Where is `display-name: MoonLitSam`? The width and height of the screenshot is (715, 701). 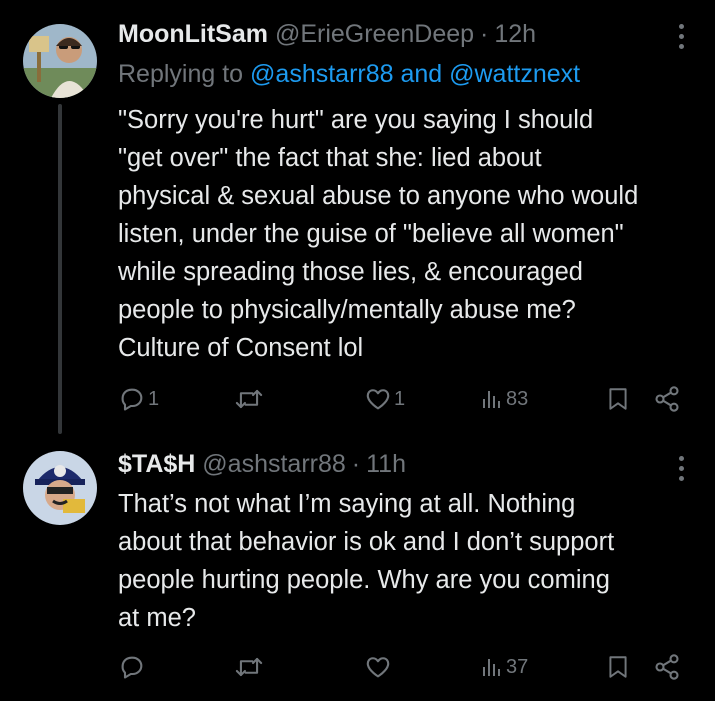
display-name: MoonLitSam is located at coordinates (193, 34).